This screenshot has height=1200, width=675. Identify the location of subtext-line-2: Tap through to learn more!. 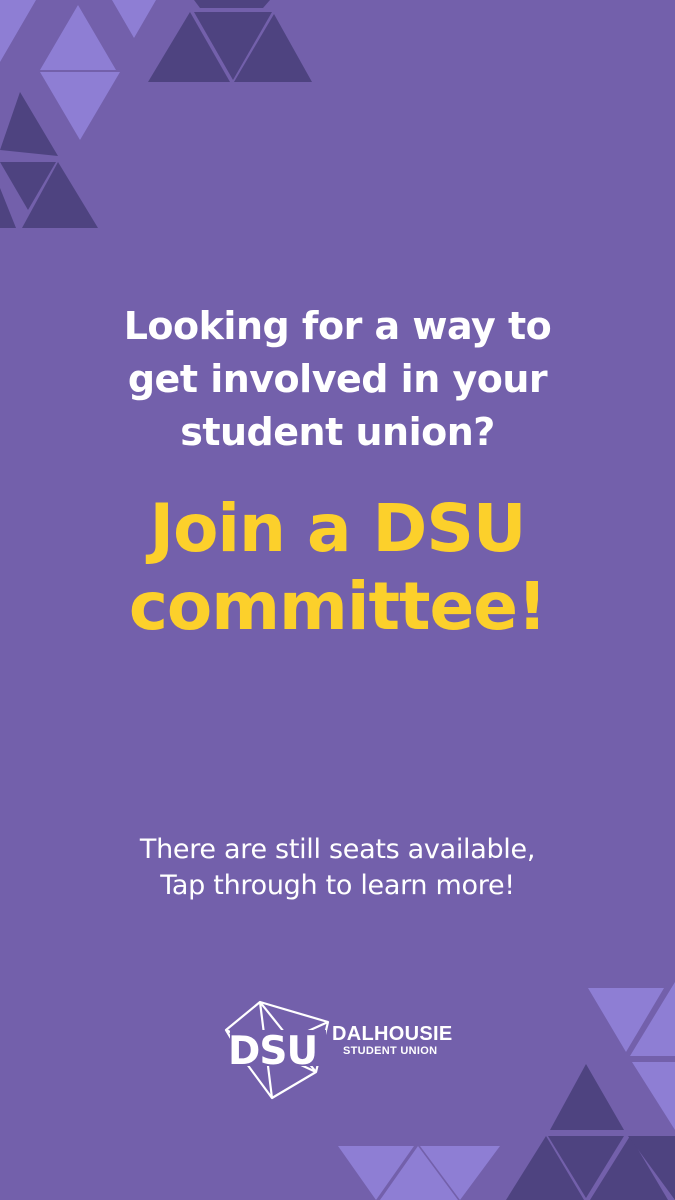
(337, 885).